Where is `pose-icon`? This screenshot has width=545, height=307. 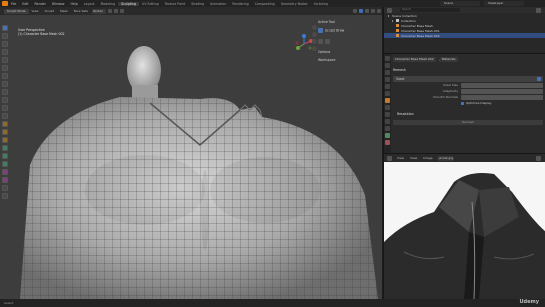 pose-icon is located at coordinates (5, 156).